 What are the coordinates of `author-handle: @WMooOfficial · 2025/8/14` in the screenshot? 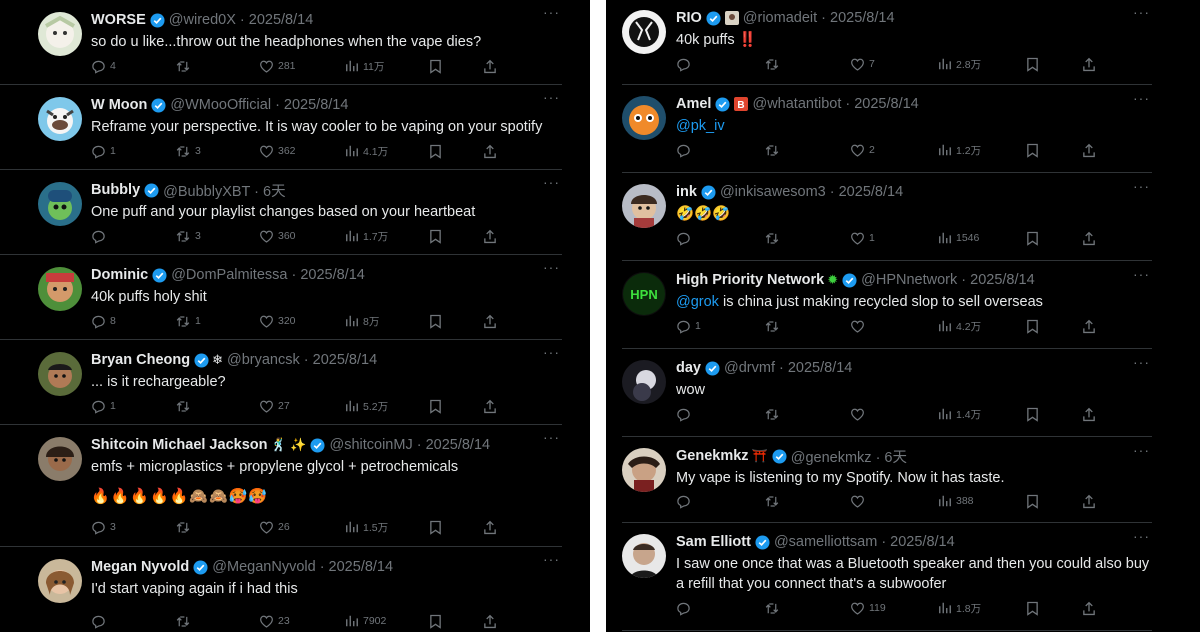 It's located at (259, 105).